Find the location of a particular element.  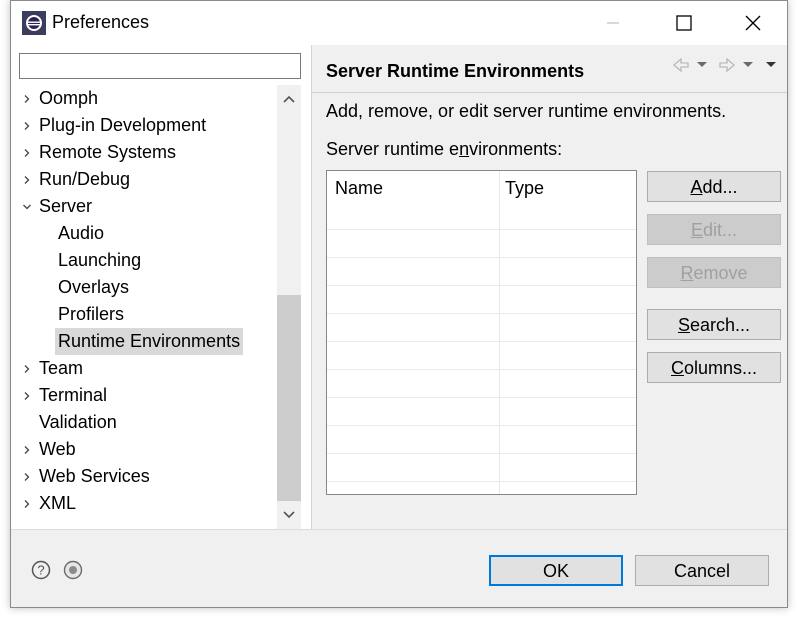

edit-mnemonic: E is located at coordinates (696, 230).